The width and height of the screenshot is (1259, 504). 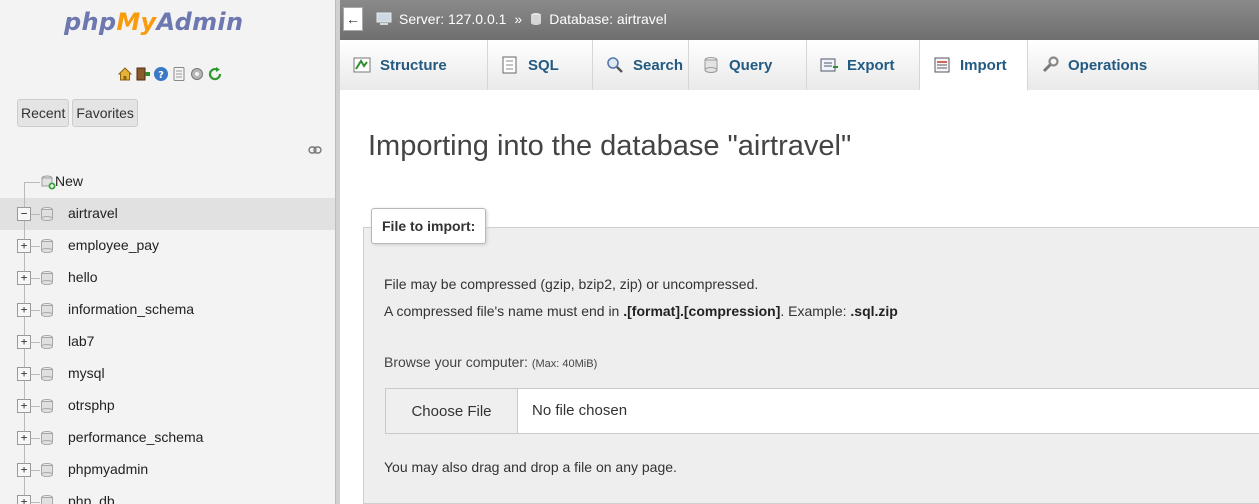 What do you see at coordinates (91, 405) in the screenshot?
I see `tree-item-label: otrsphp` at bounding box center [91, 405].